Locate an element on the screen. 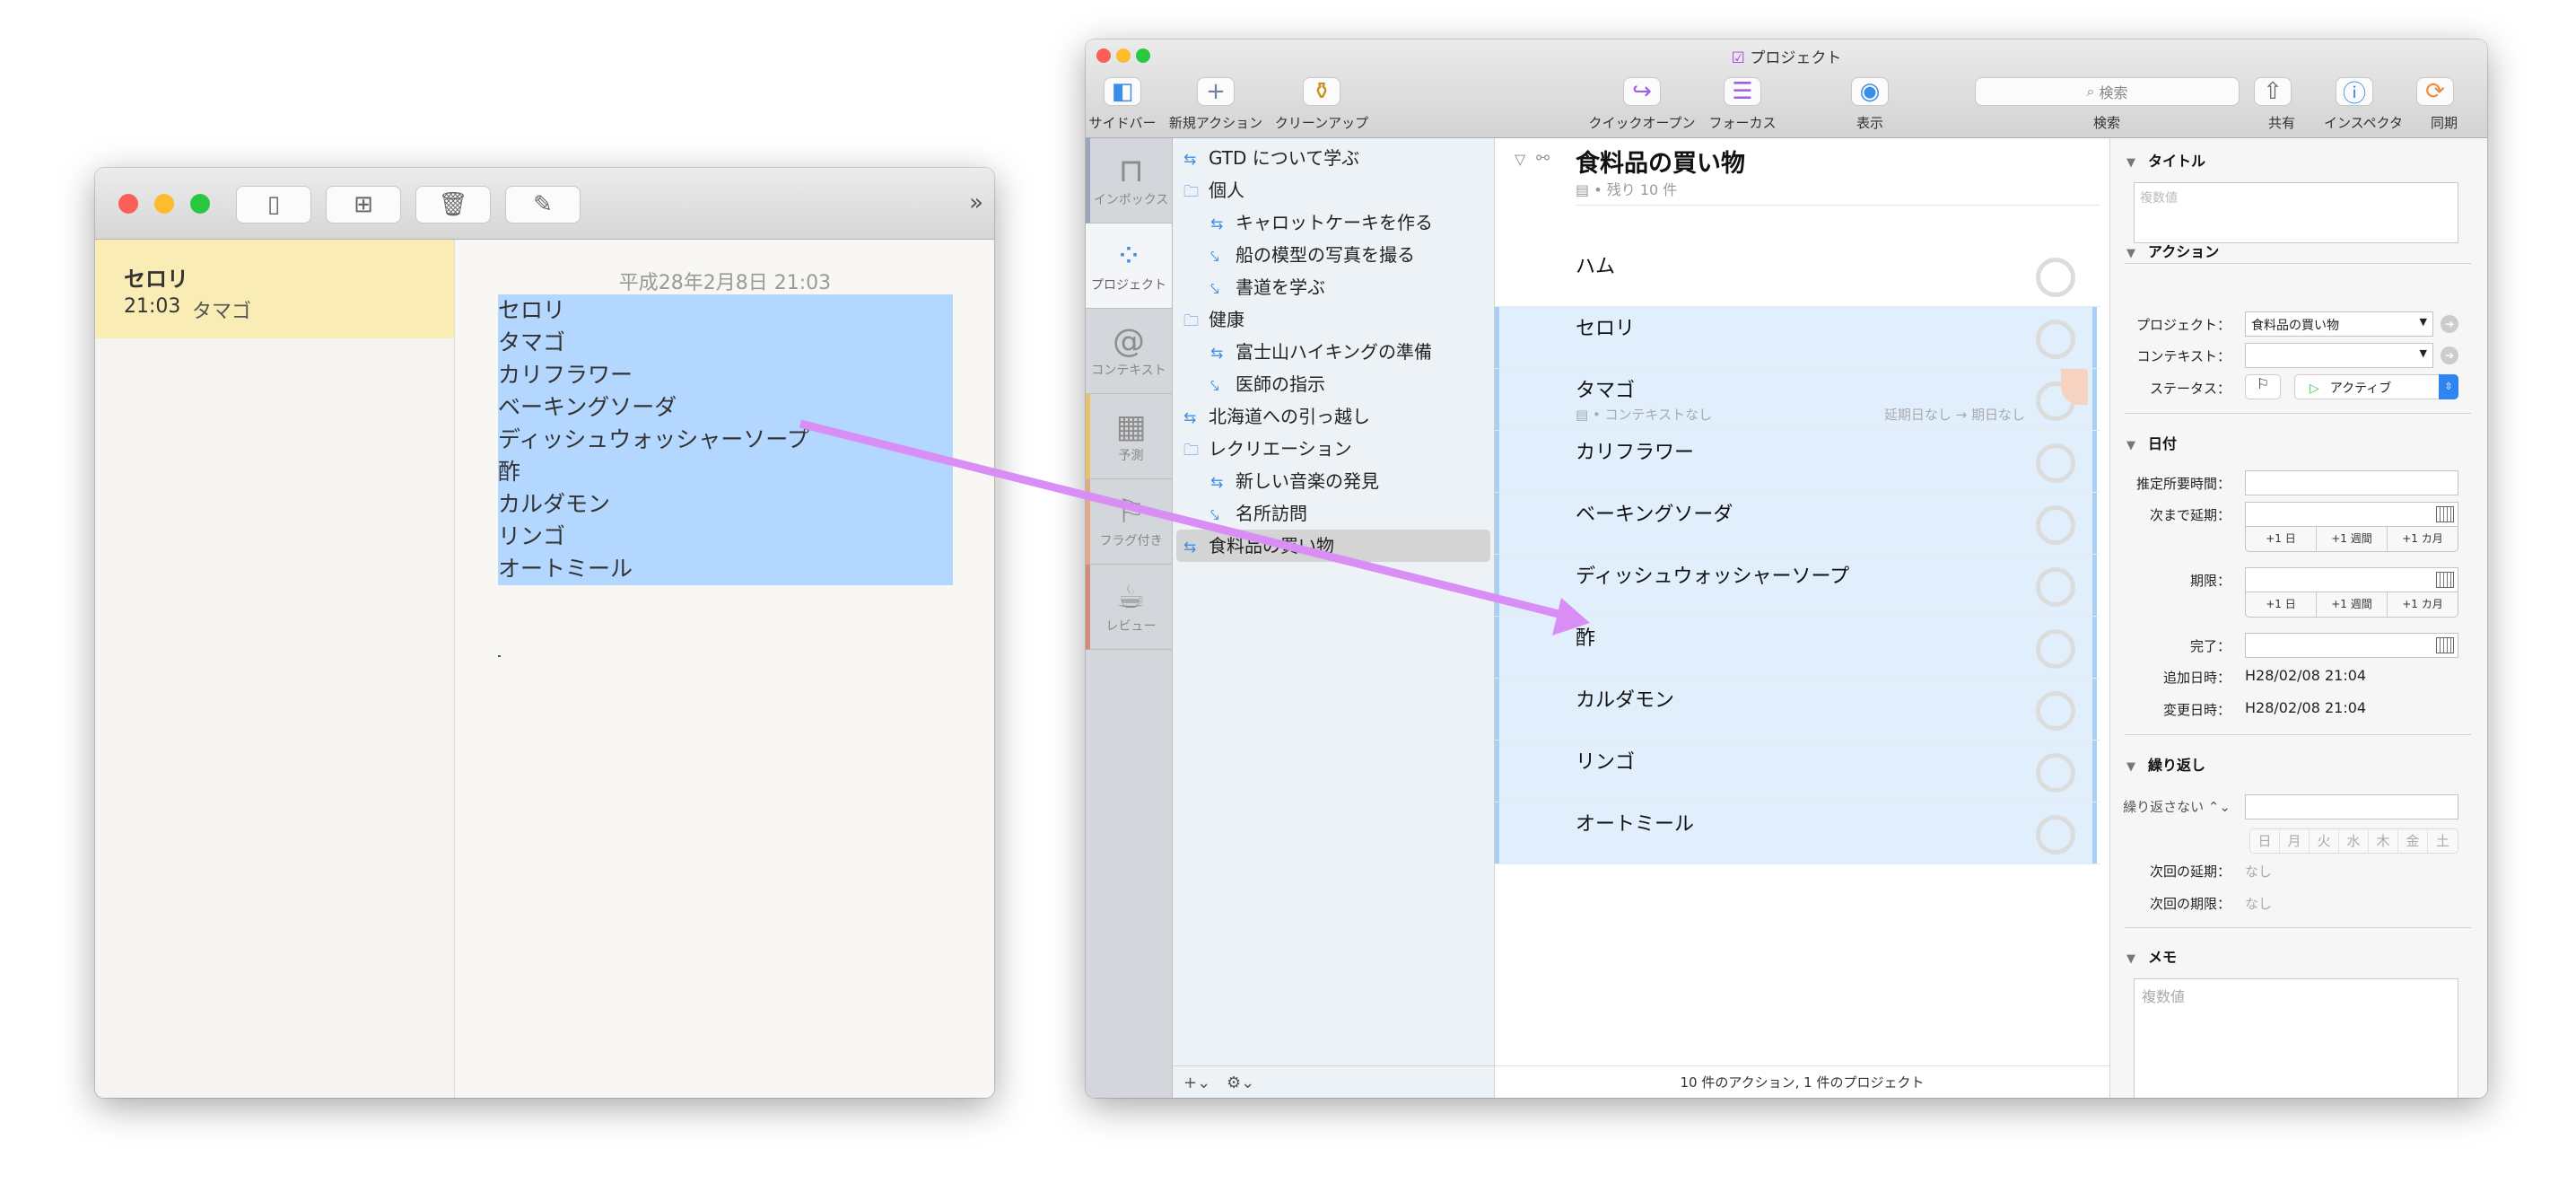  drag-arrow is located at coordinates (1194, 527).